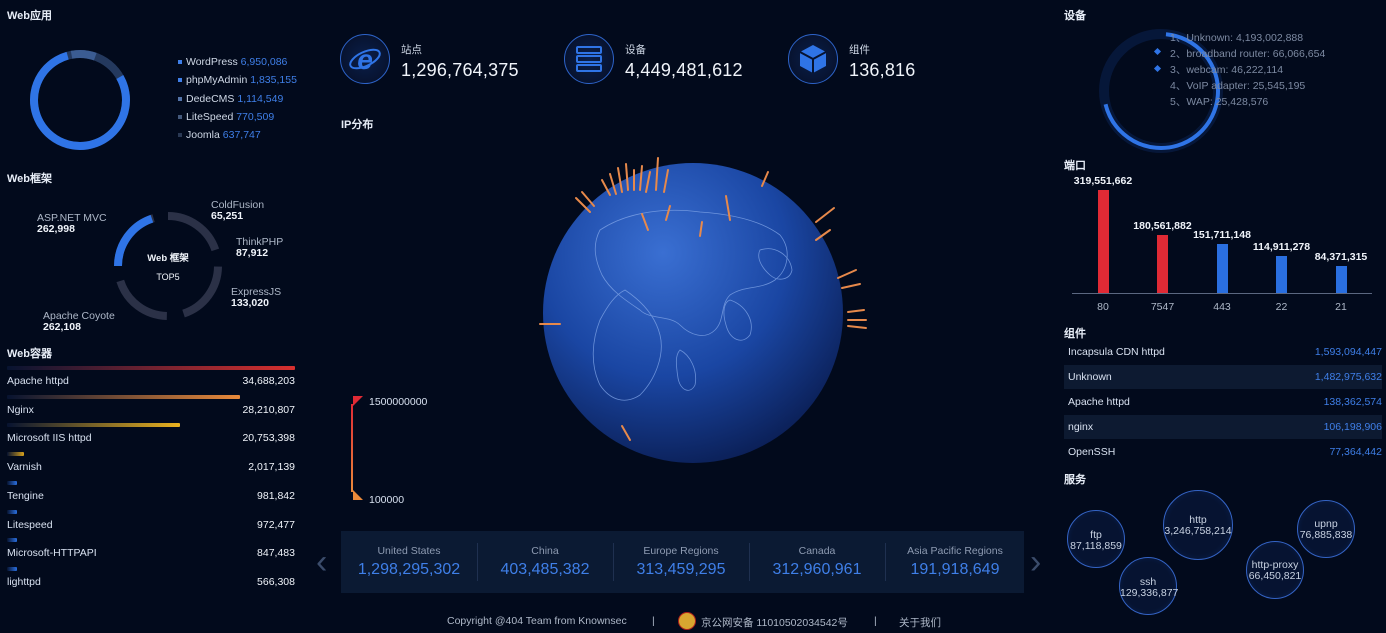  Describe the element at coordinates (168, 266) in the screenshot. I see `web-frameworks-ring` at that location.